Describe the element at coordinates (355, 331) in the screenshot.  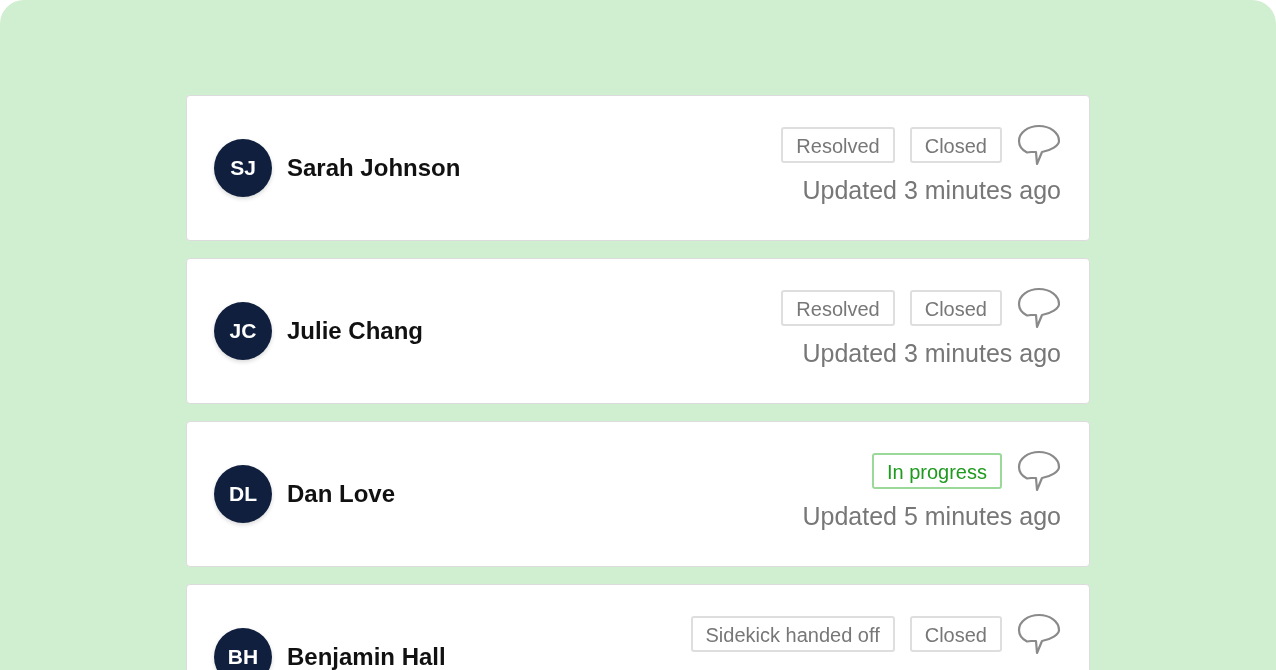
I see `customer-name: Julie Chang` at that location.